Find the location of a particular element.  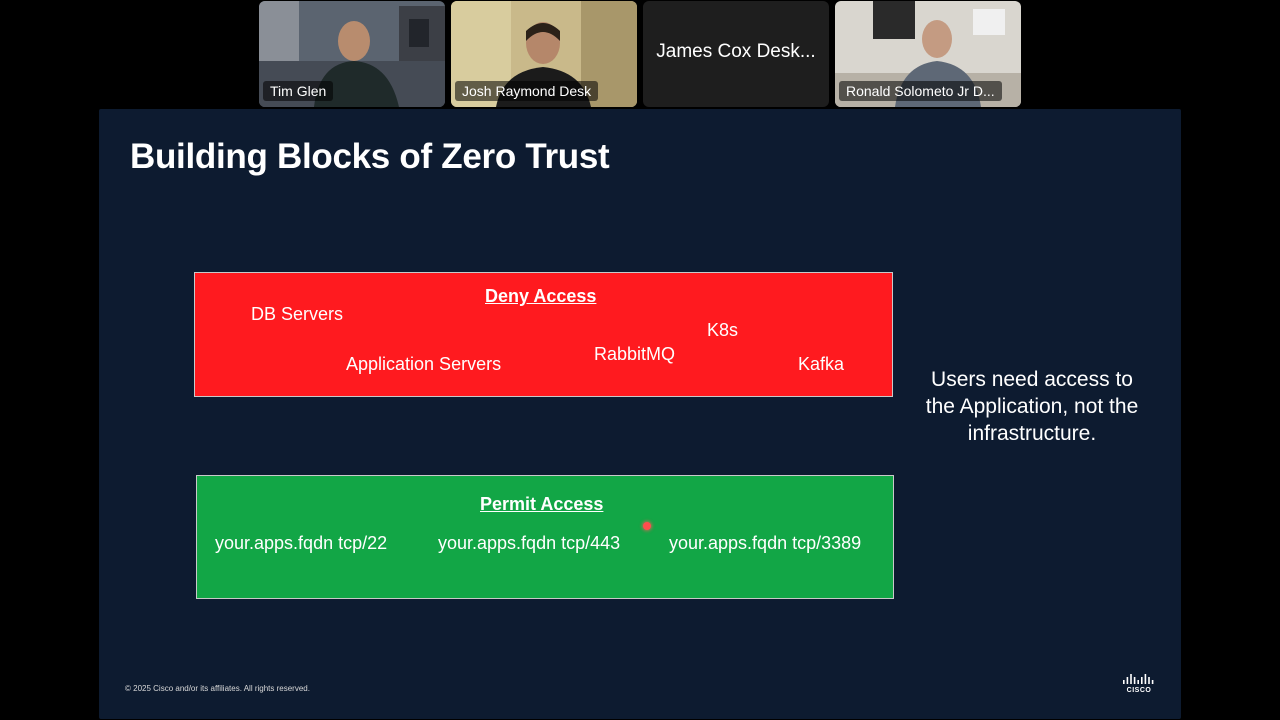

deny-item-db-servers: DB Servers is located at coordinates (297, 314).